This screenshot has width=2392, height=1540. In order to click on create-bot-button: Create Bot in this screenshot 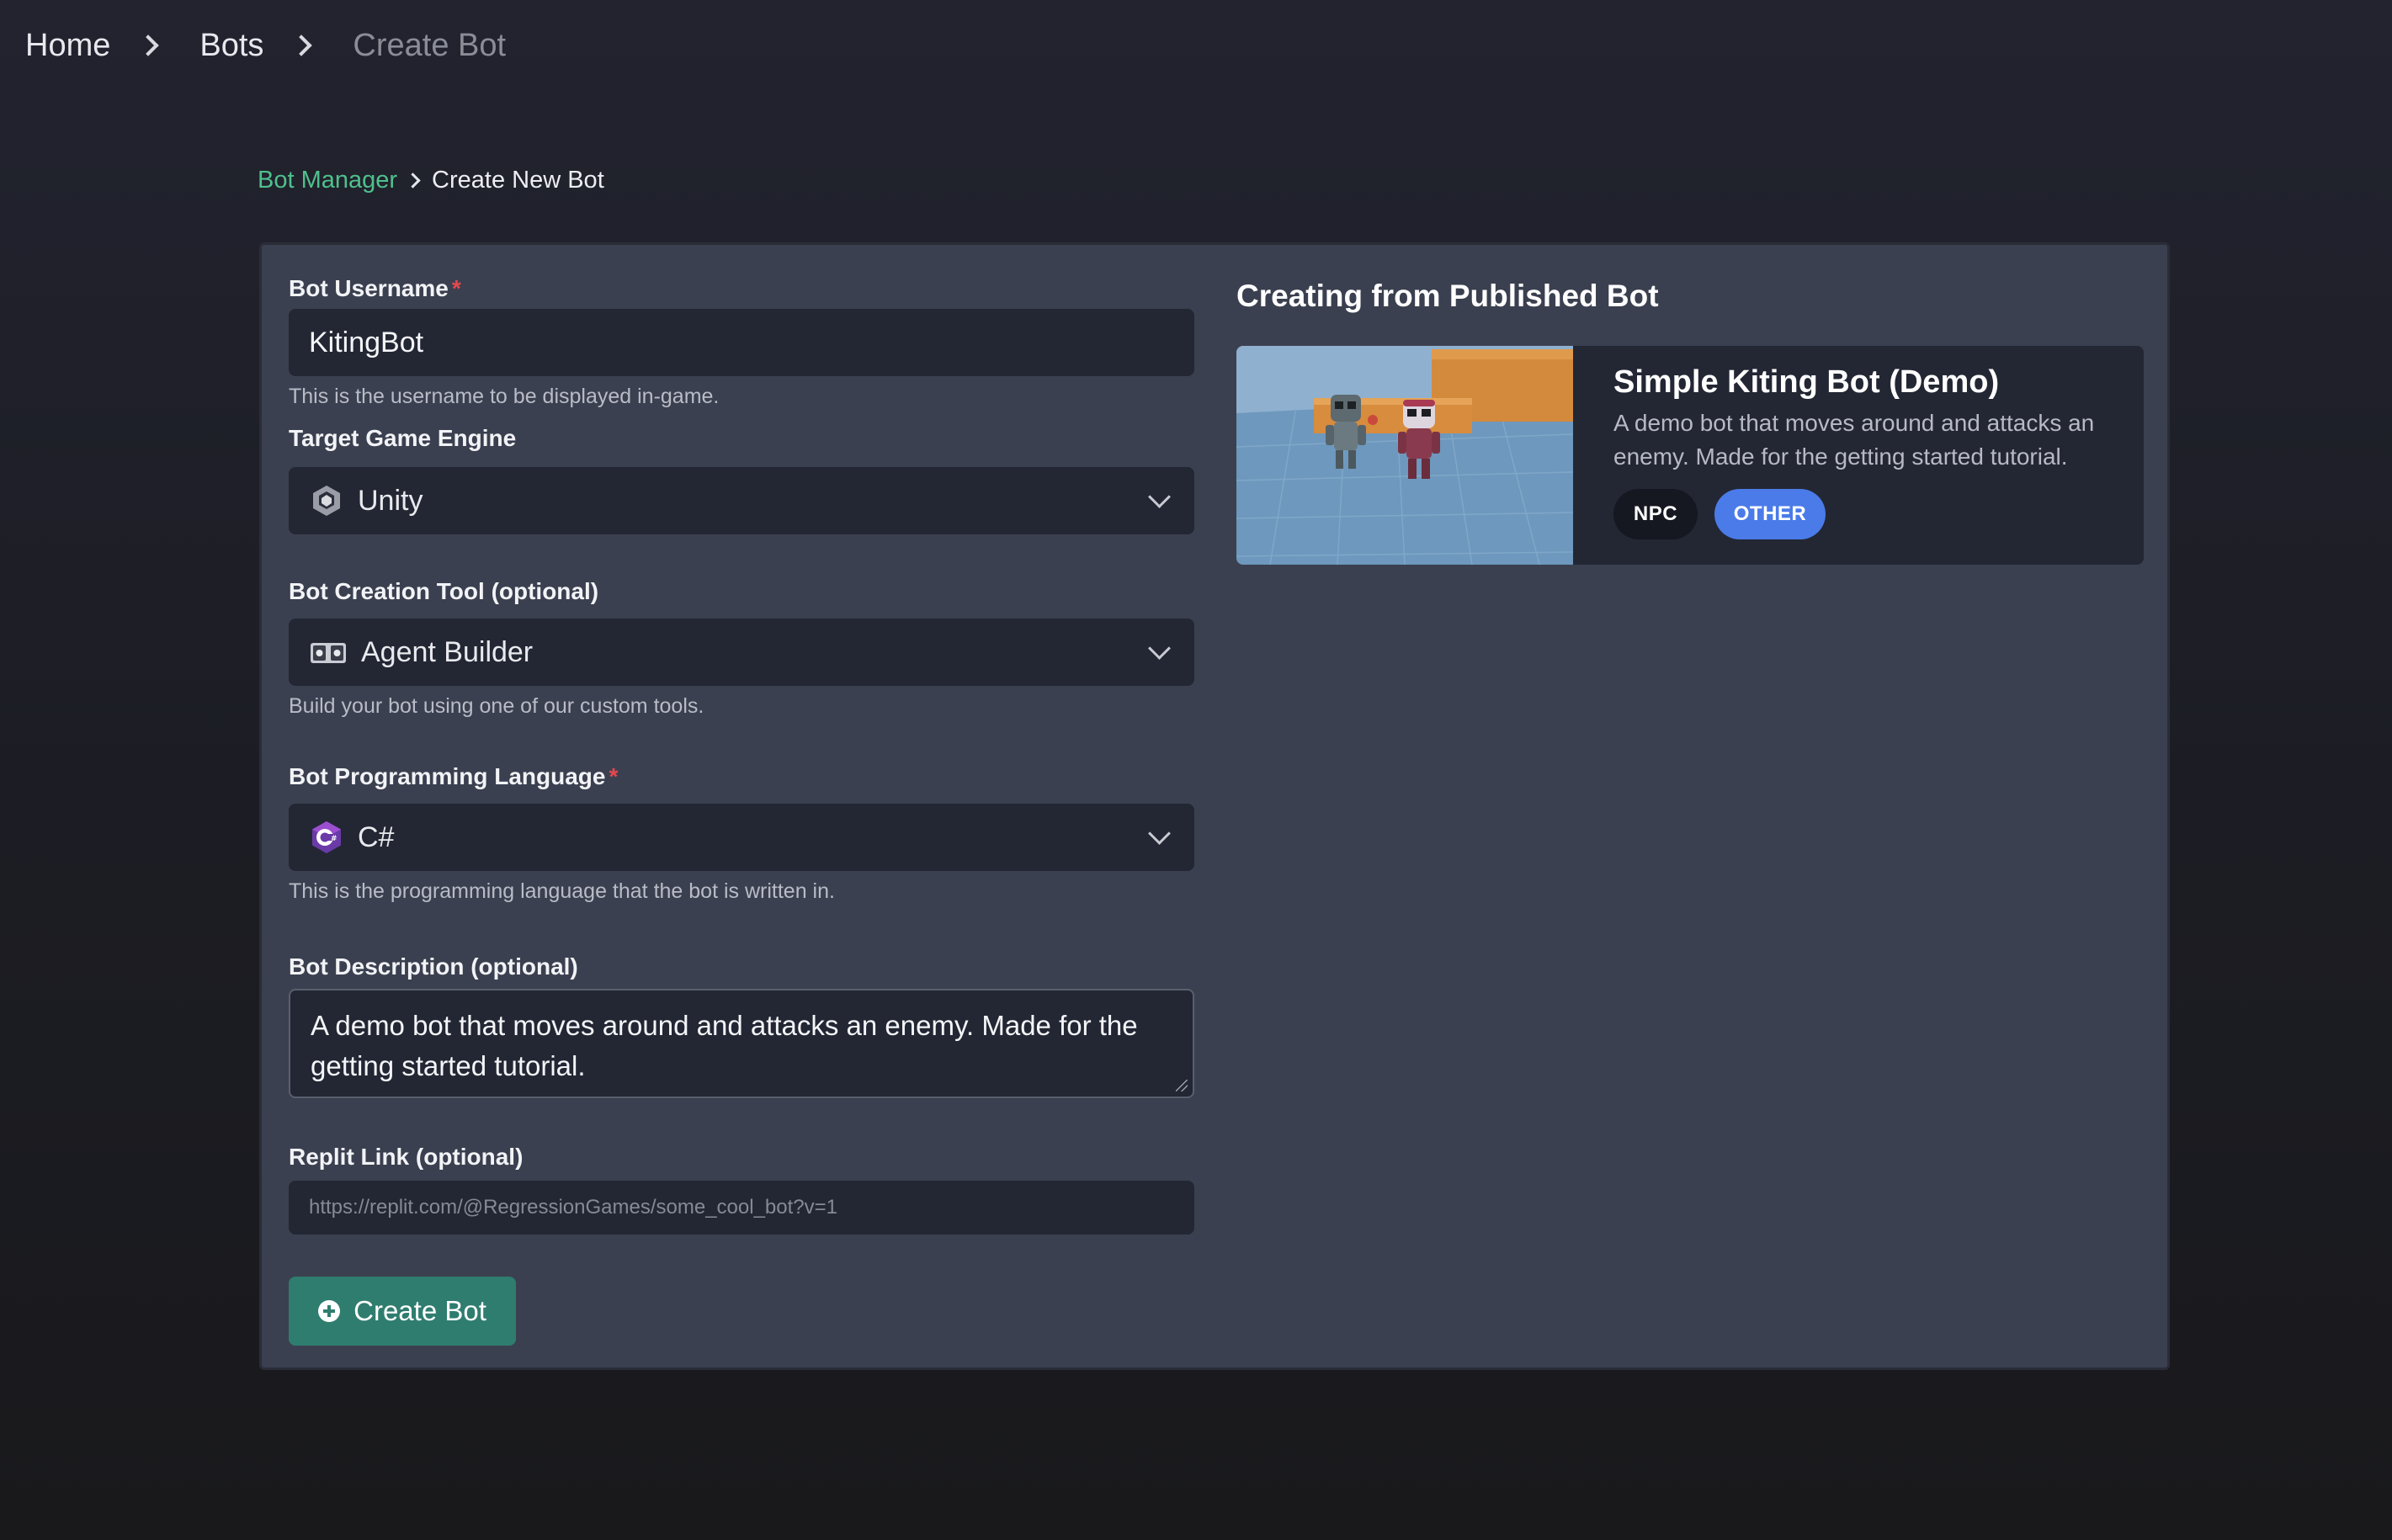, I will do `click(402, 1311)`.